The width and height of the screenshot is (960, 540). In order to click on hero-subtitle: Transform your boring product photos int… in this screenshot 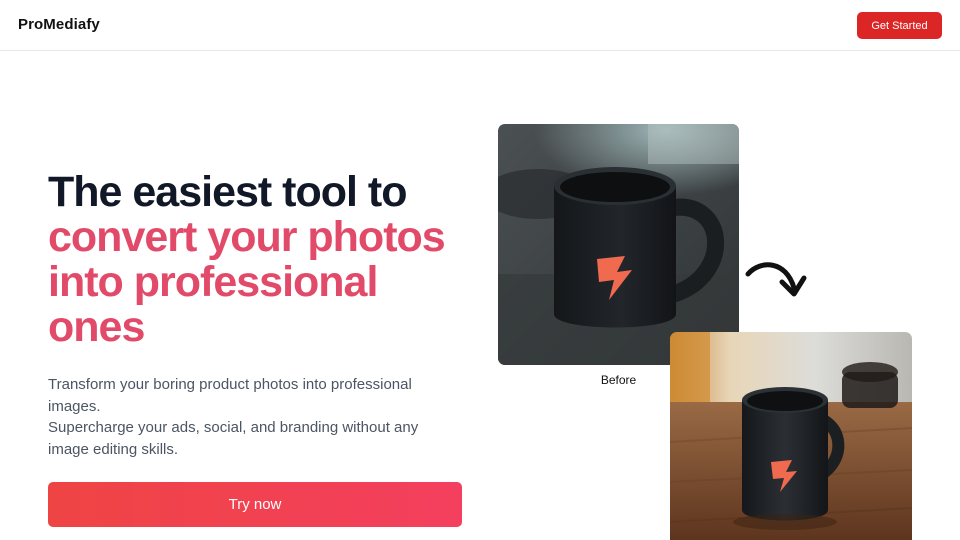, I will do `click(248, 417)`.